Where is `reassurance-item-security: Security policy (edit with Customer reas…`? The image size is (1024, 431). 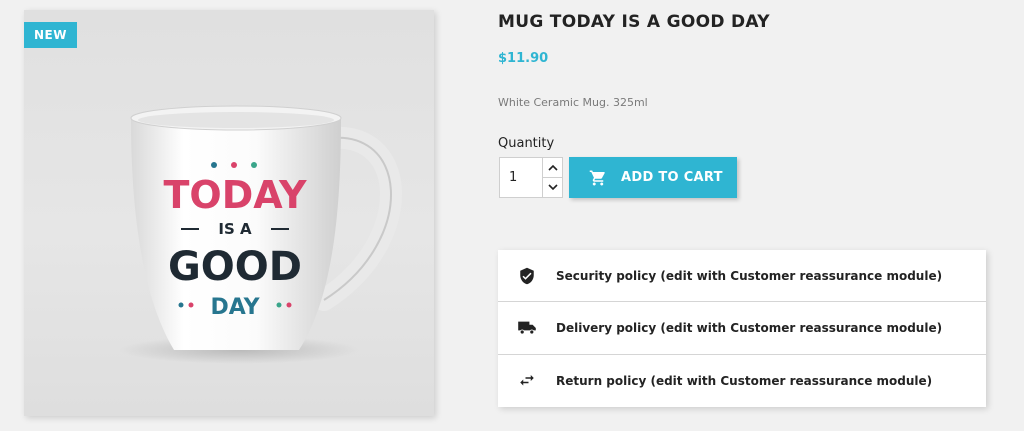
reassurance-item-security: Security policy (edit with Customer reas… is located at coordinates (742, 276).